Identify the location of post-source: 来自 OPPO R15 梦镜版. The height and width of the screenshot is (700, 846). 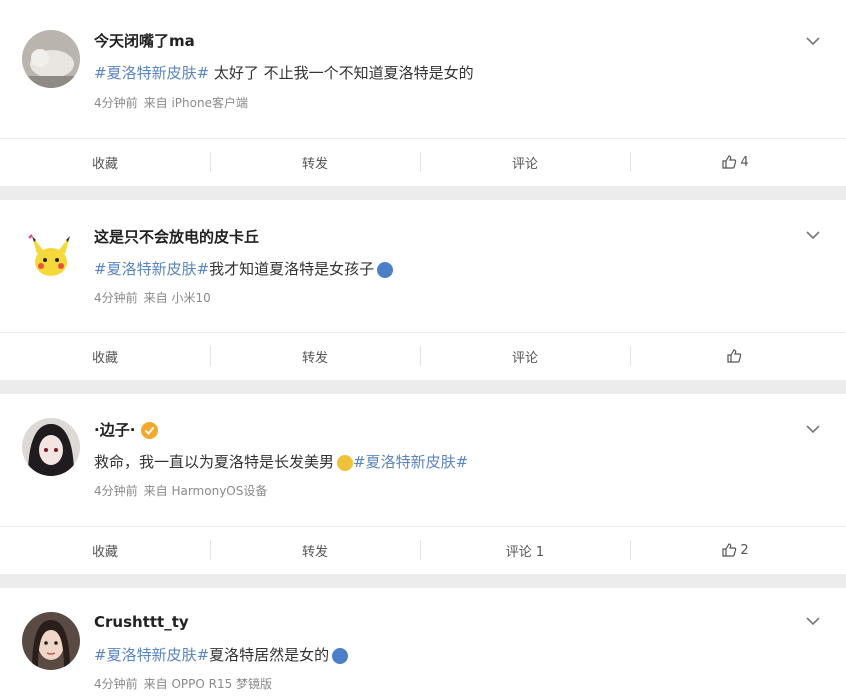
(208, 684).